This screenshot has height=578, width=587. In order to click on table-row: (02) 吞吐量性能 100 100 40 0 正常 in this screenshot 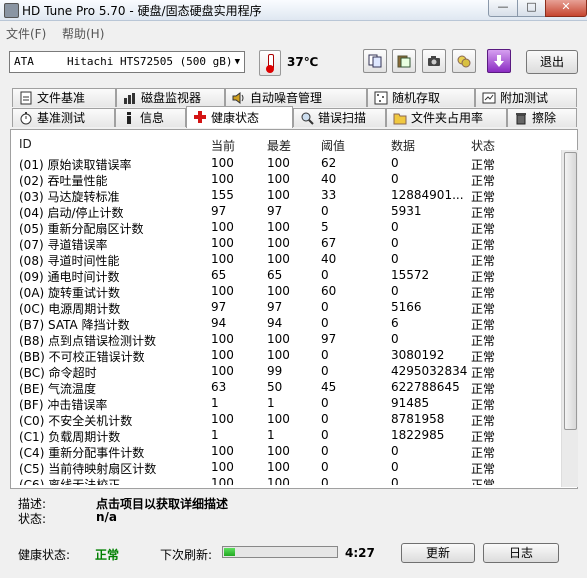, I will do `click(287, 179)`.